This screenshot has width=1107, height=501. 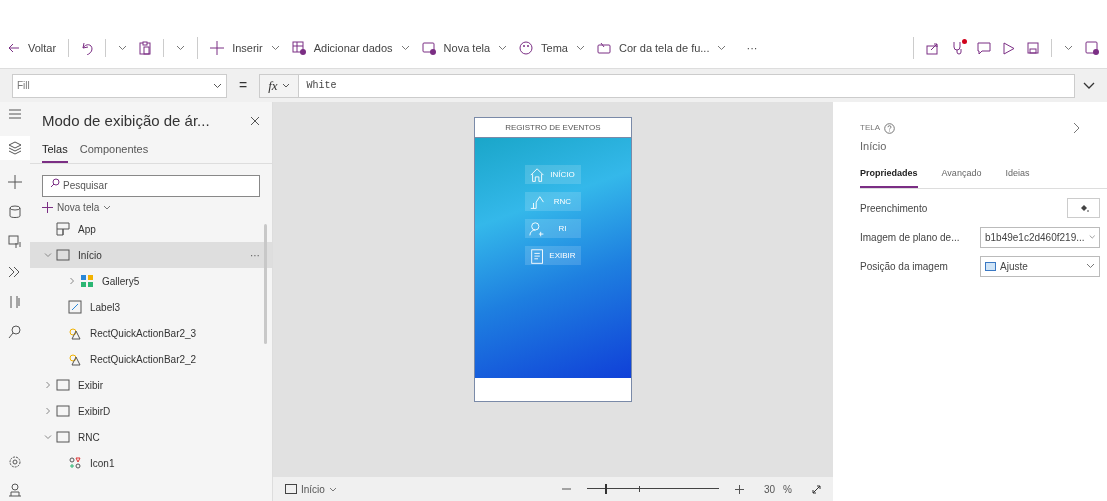 I want to click on app-icon, so click(x=63, y=229).